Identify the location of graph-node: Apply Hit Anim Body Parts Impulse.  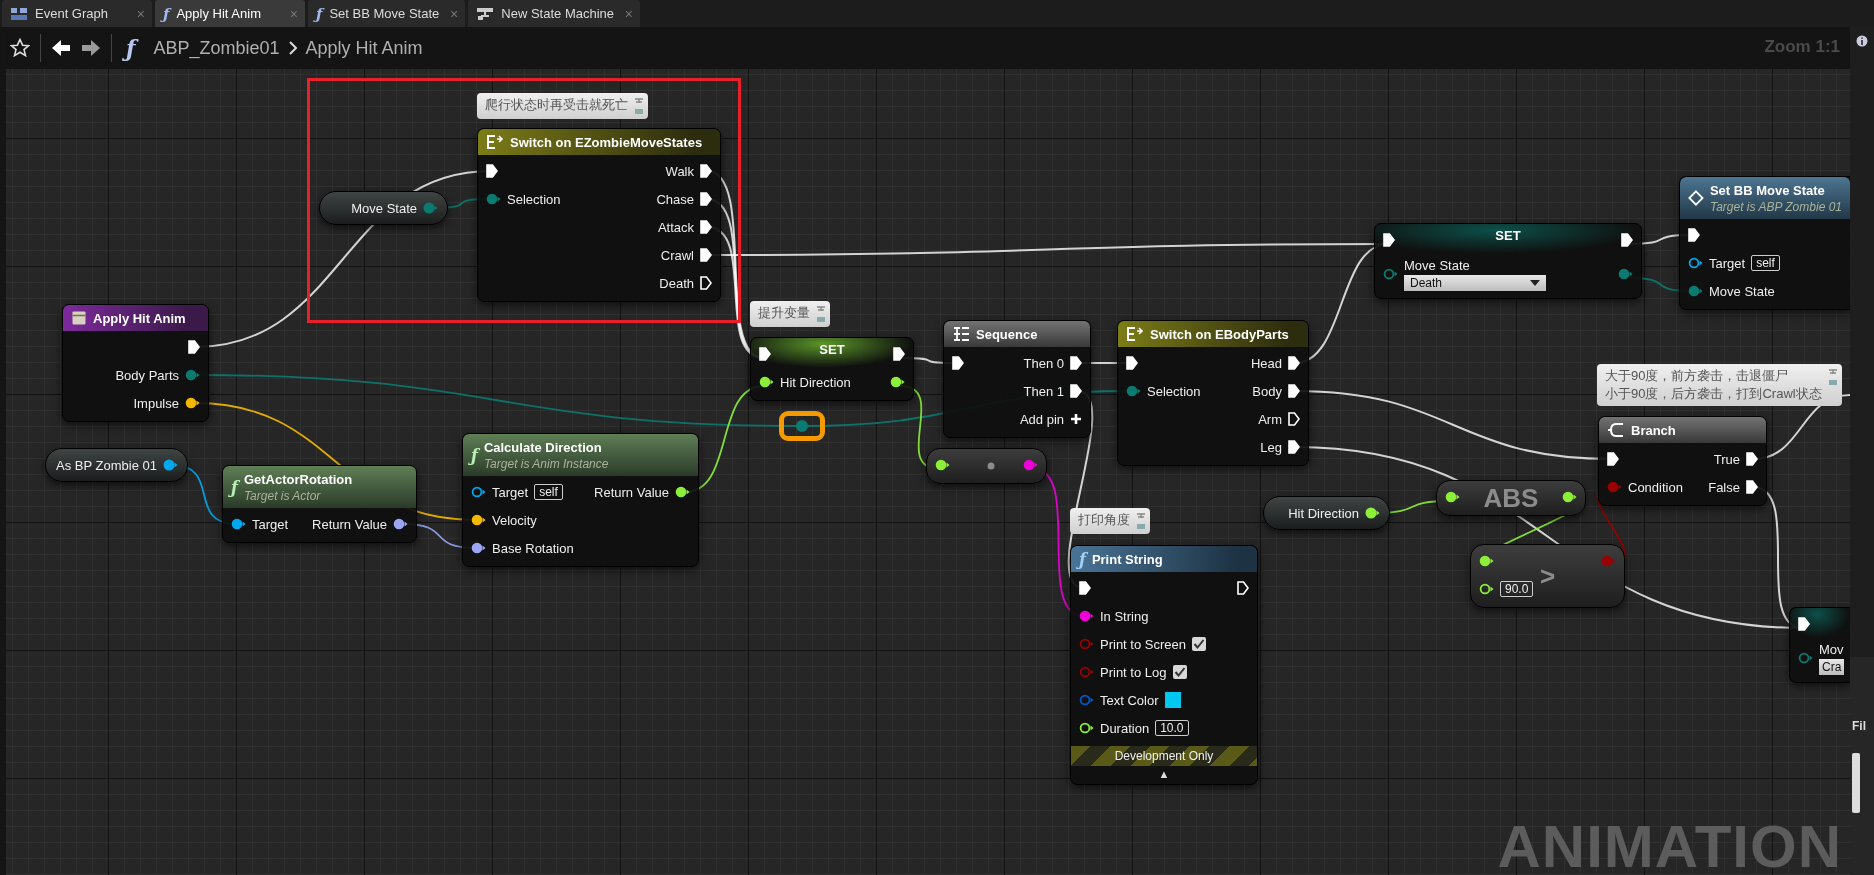
(135, 363).